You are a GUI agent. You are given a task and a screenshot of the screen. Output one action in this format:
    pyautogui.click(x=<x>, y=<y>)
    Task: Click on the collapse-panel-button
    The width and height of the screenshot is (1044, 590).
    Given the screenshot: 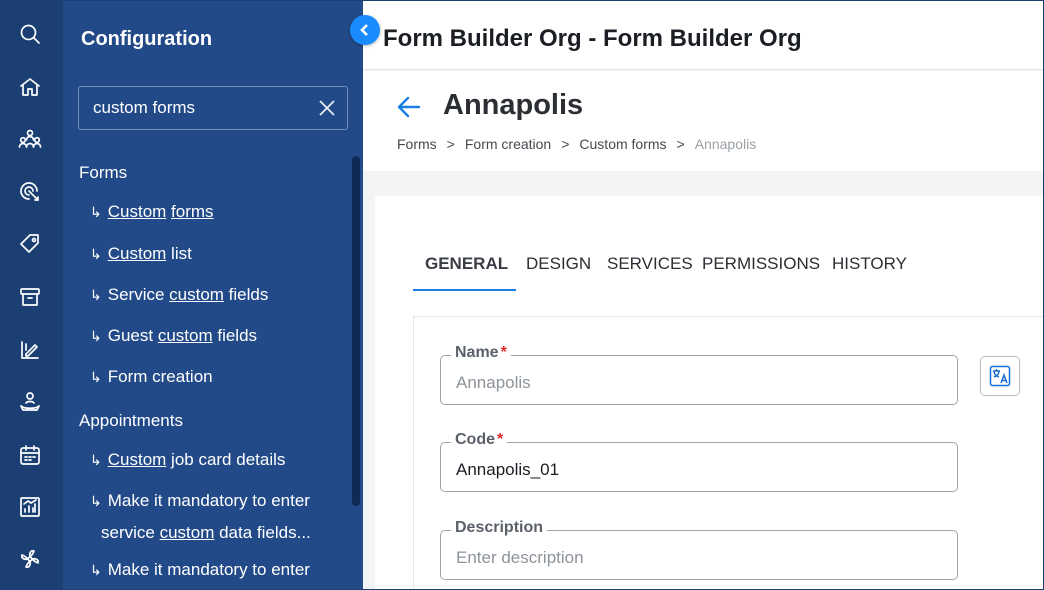 What is the action you would take?
    pyautogui.click(x=365, y=30)
    